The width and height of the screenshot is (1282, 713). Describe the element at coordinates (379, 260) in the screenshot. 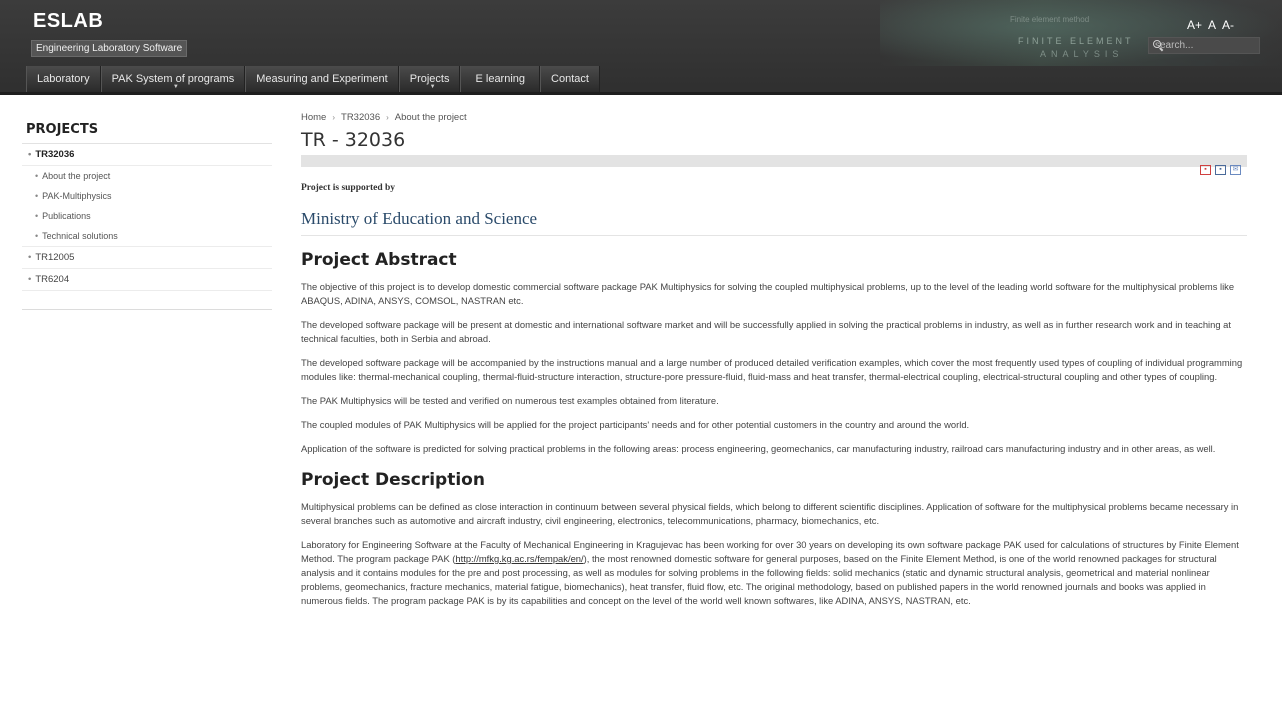

I see `abstract-heading: Project Abstract` at that location.